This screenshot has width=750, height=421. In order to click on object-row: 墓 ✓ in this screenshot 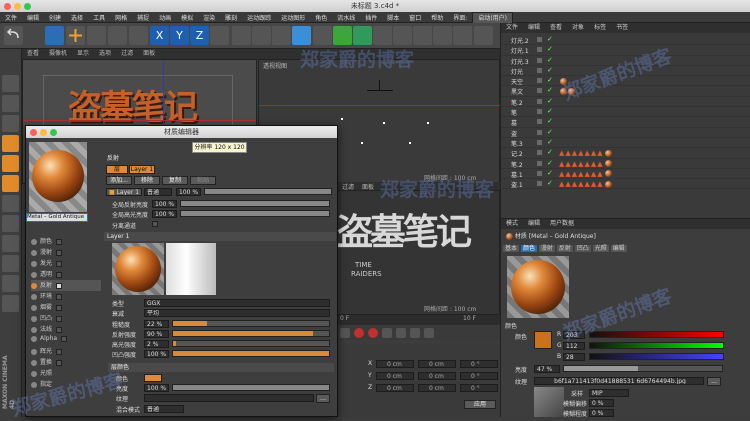, I will do `click(625, 122)`.